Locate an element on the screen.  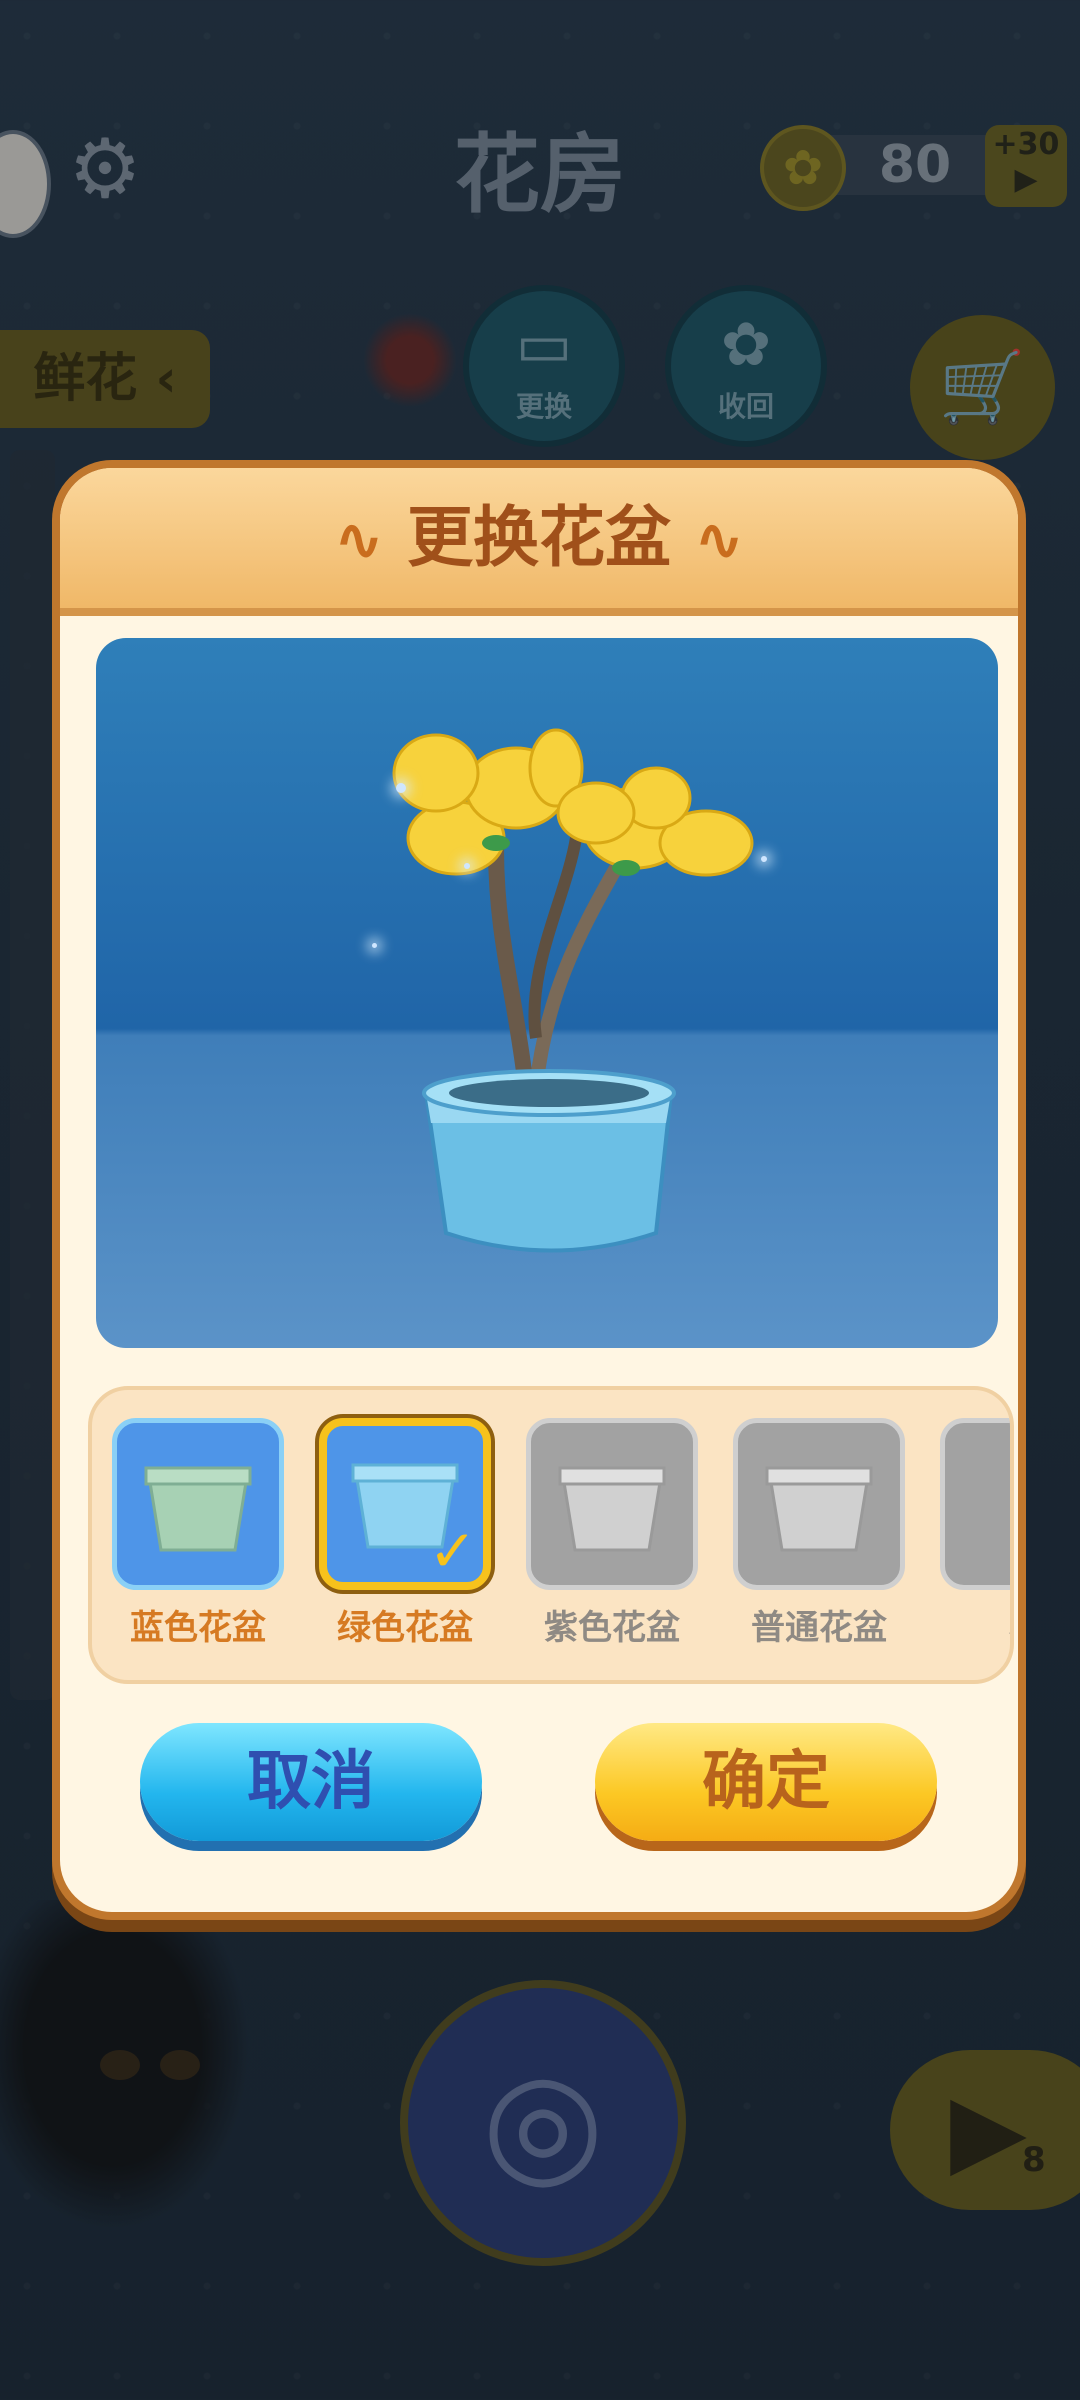
pot-label: 普通花盆 is located at coordinates (819, 1628).